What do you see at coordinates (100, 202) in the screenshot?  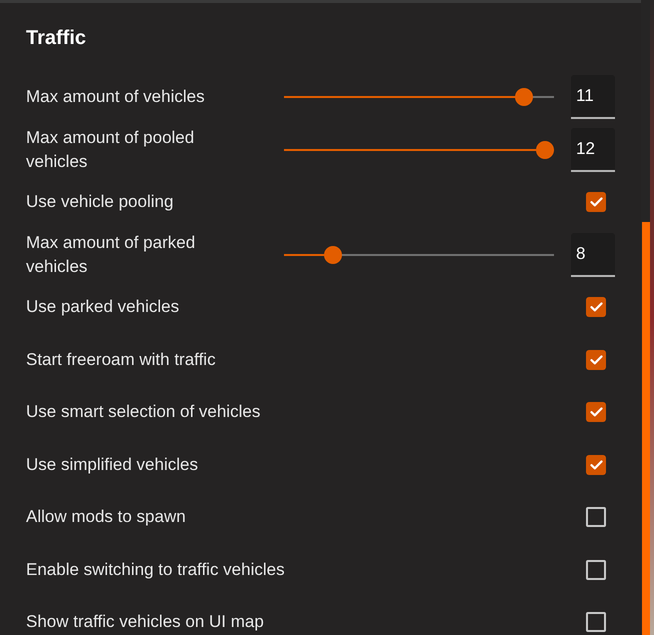 I see `setting-label: Use vehicle pooling` at bounding box center [100, 202].